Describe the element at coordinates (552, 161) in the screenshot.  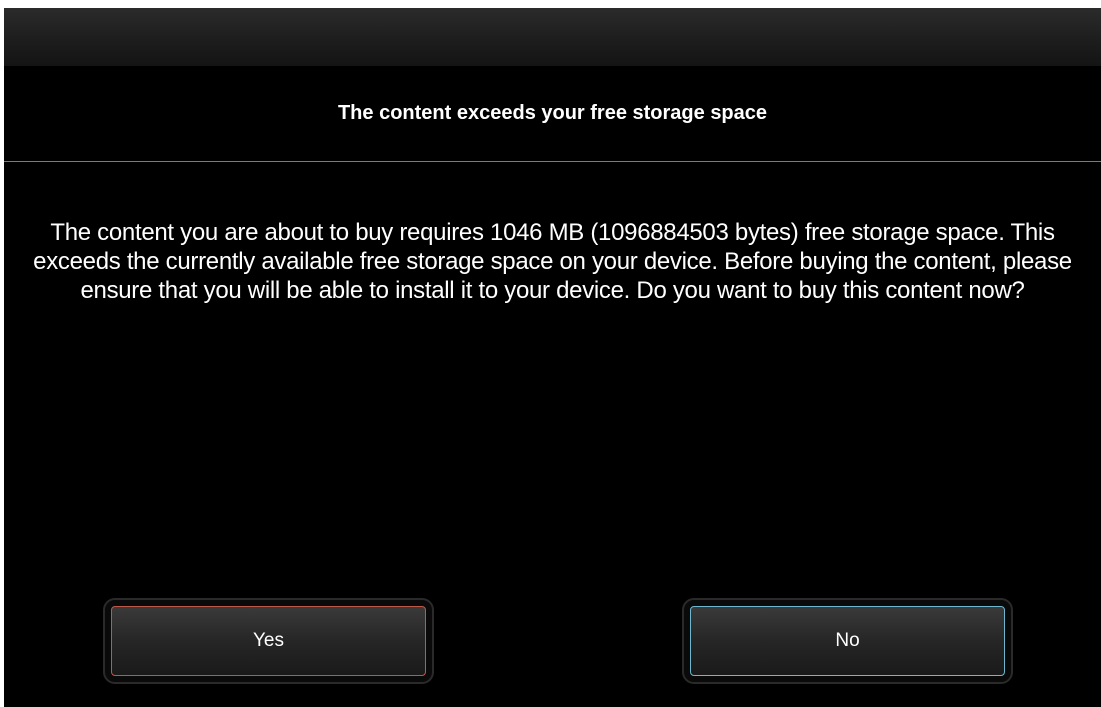
I see `header-divider` at that location.